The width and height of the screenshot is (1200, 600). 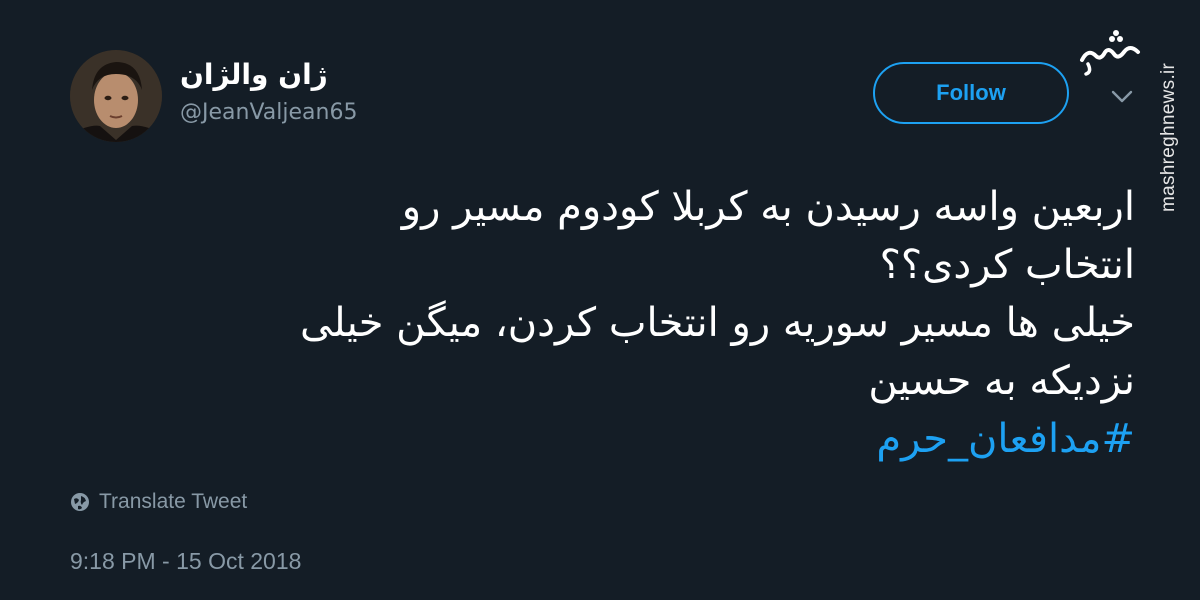 What do you see at coordinates (971, 93) in the screenshot?
I see `follow-button: Follow` at bounding box center [971, 93].